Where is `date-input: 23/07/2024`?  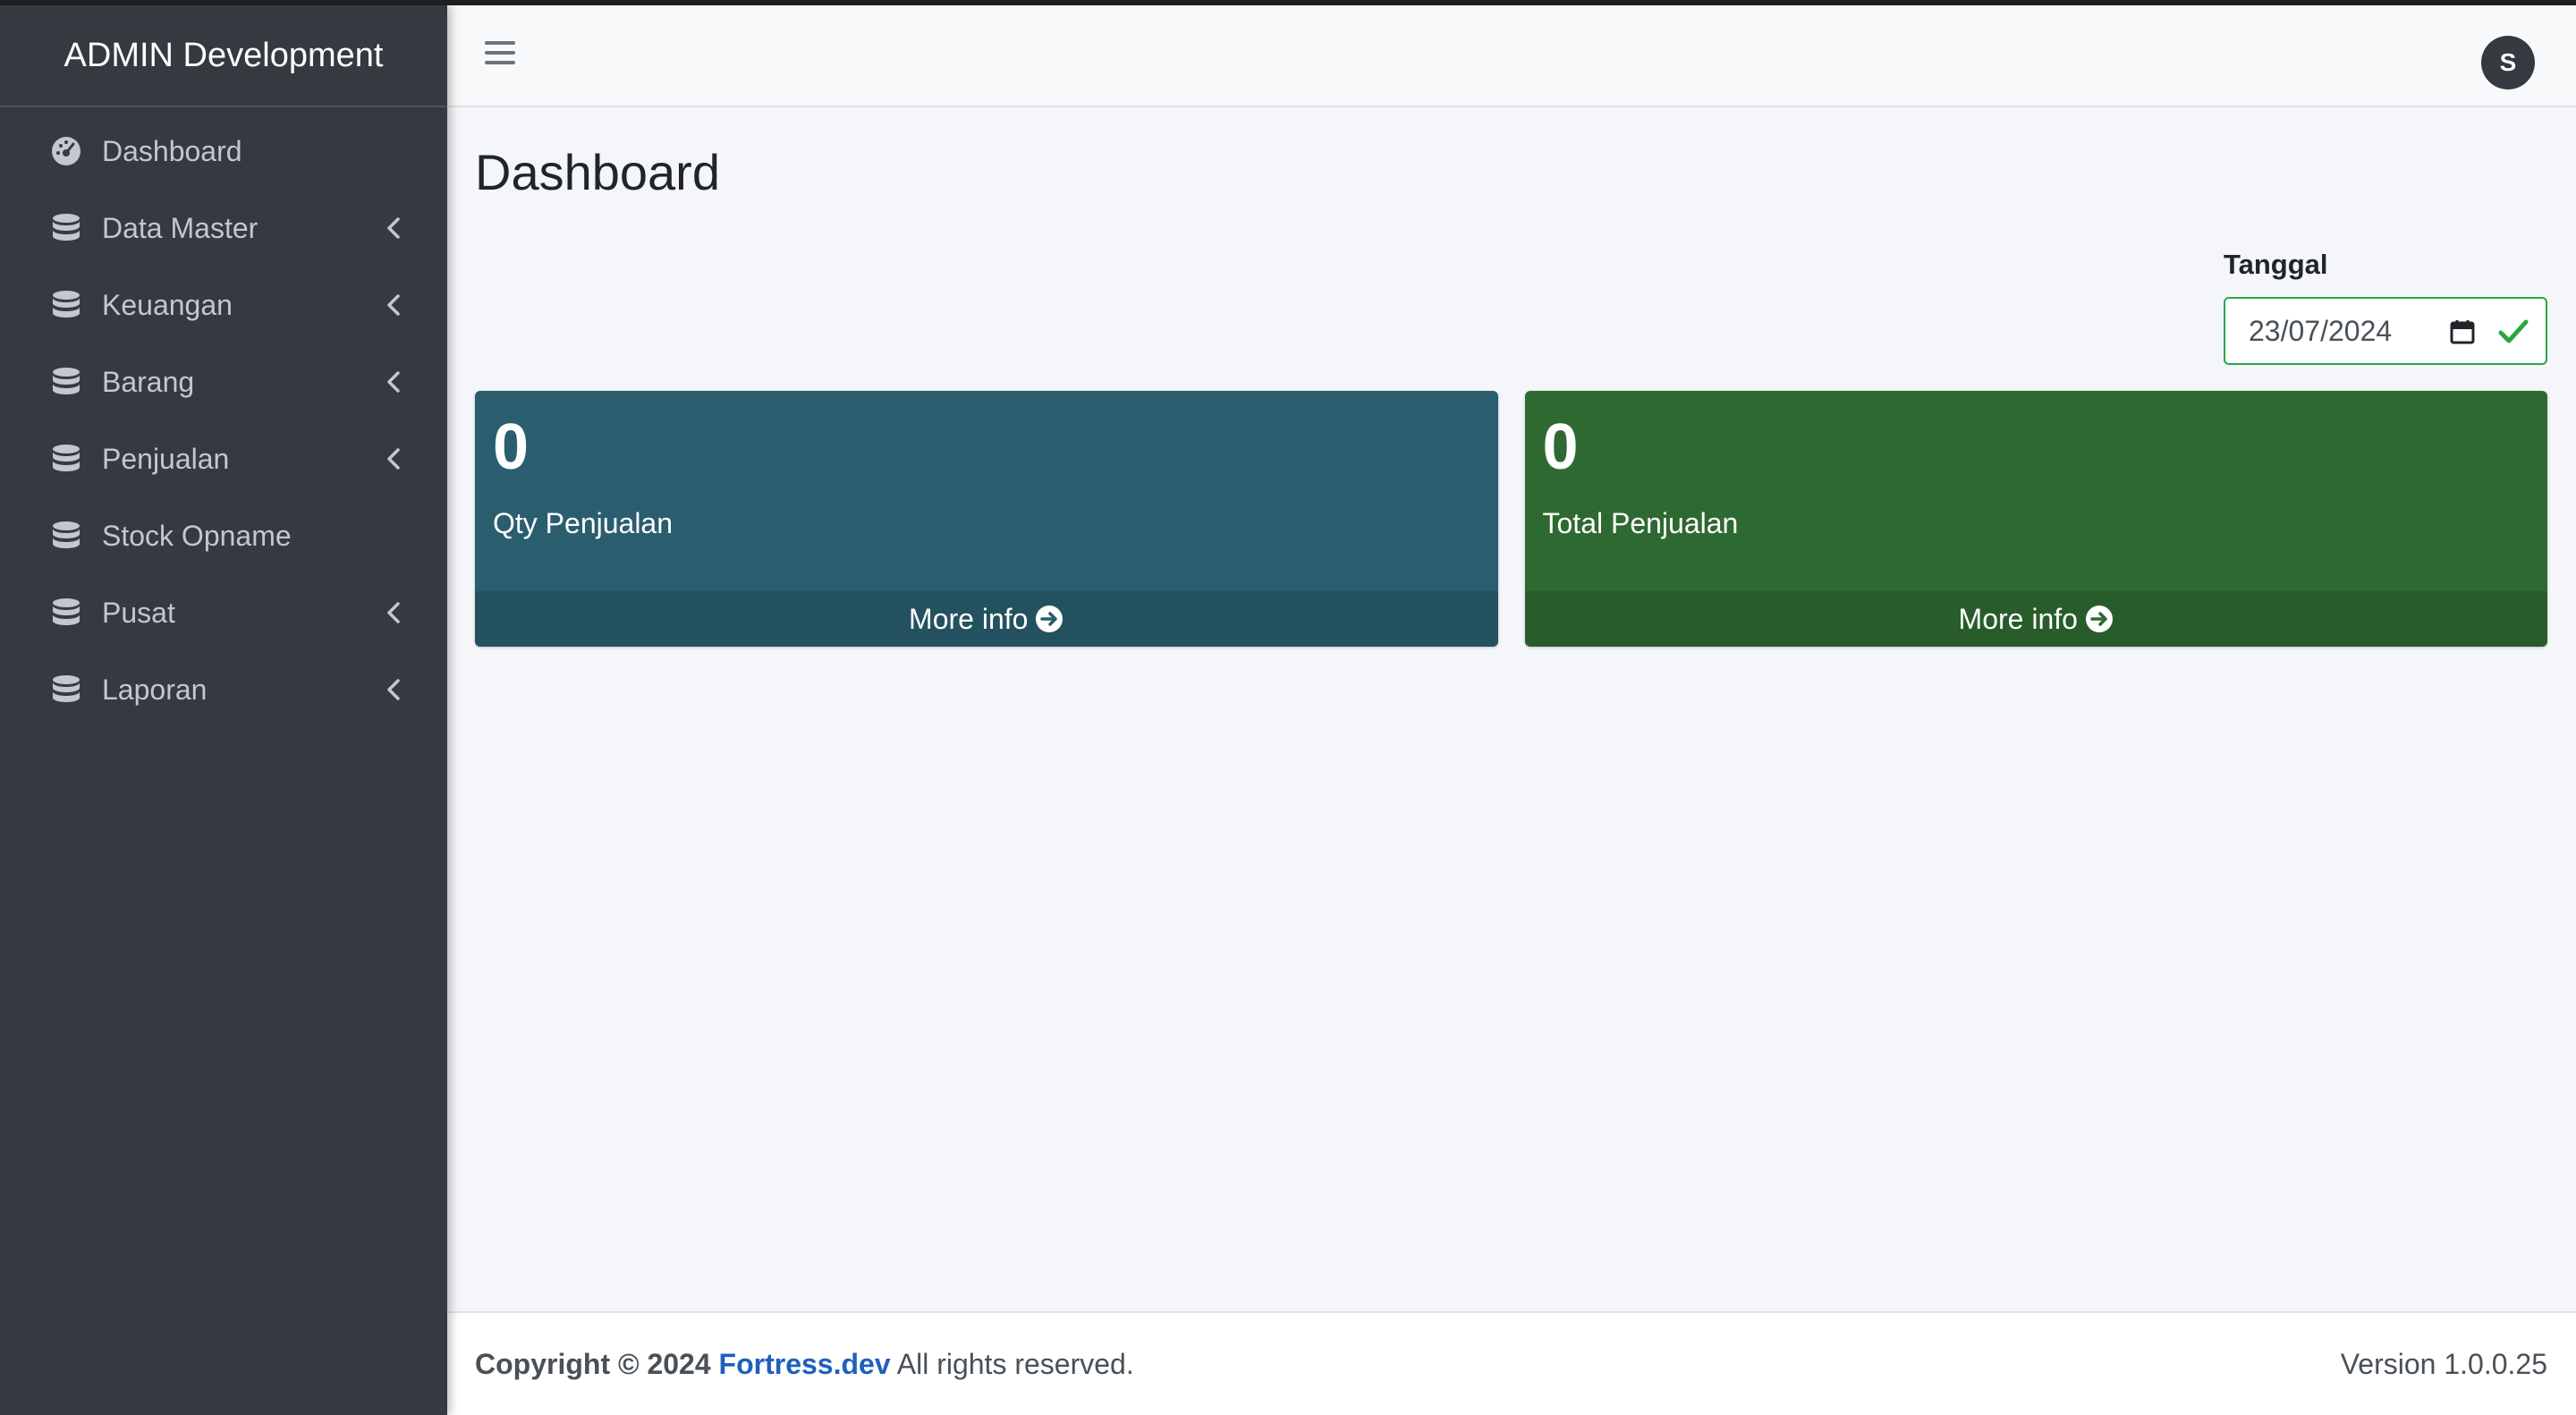
date-input: 23/07/2024 is located at coordinates (2385, 331).